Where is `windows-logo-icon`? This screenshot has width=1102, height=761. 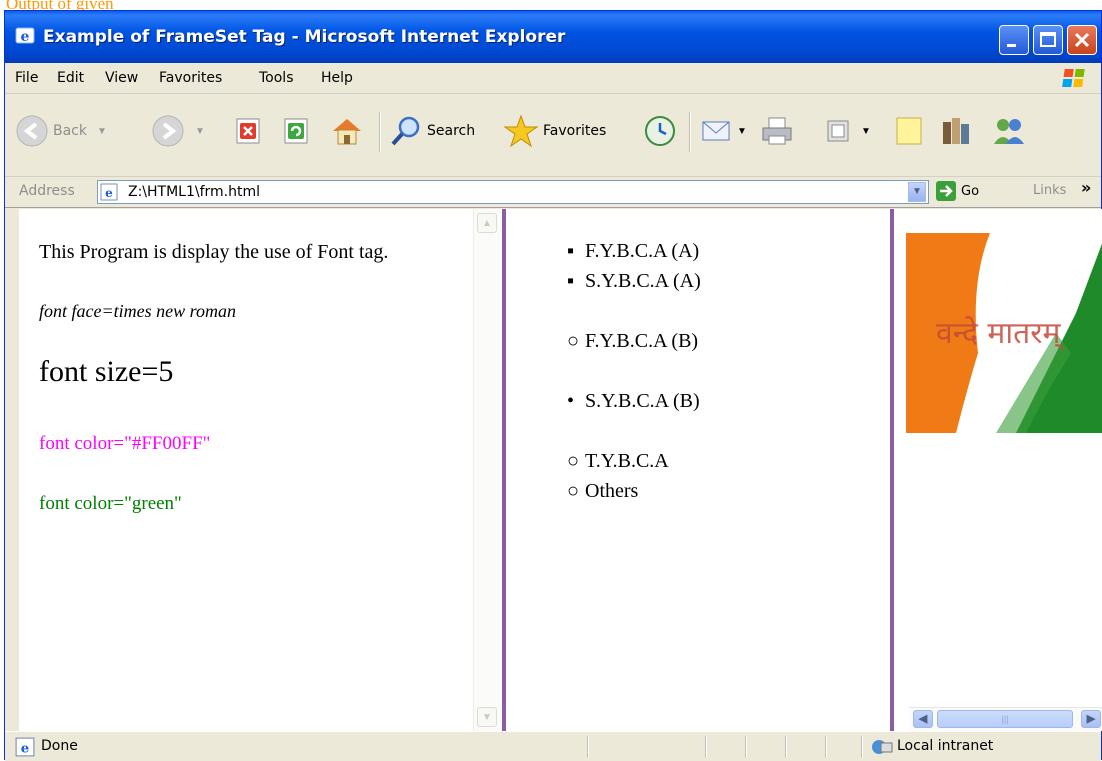
windows-logo-icon is located at coordinates (1073, 78).